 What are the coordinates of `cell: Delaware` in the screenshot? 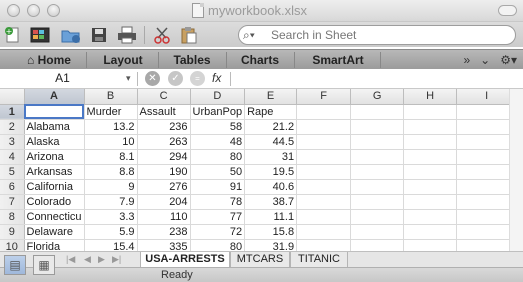 It's located at (54, 232).